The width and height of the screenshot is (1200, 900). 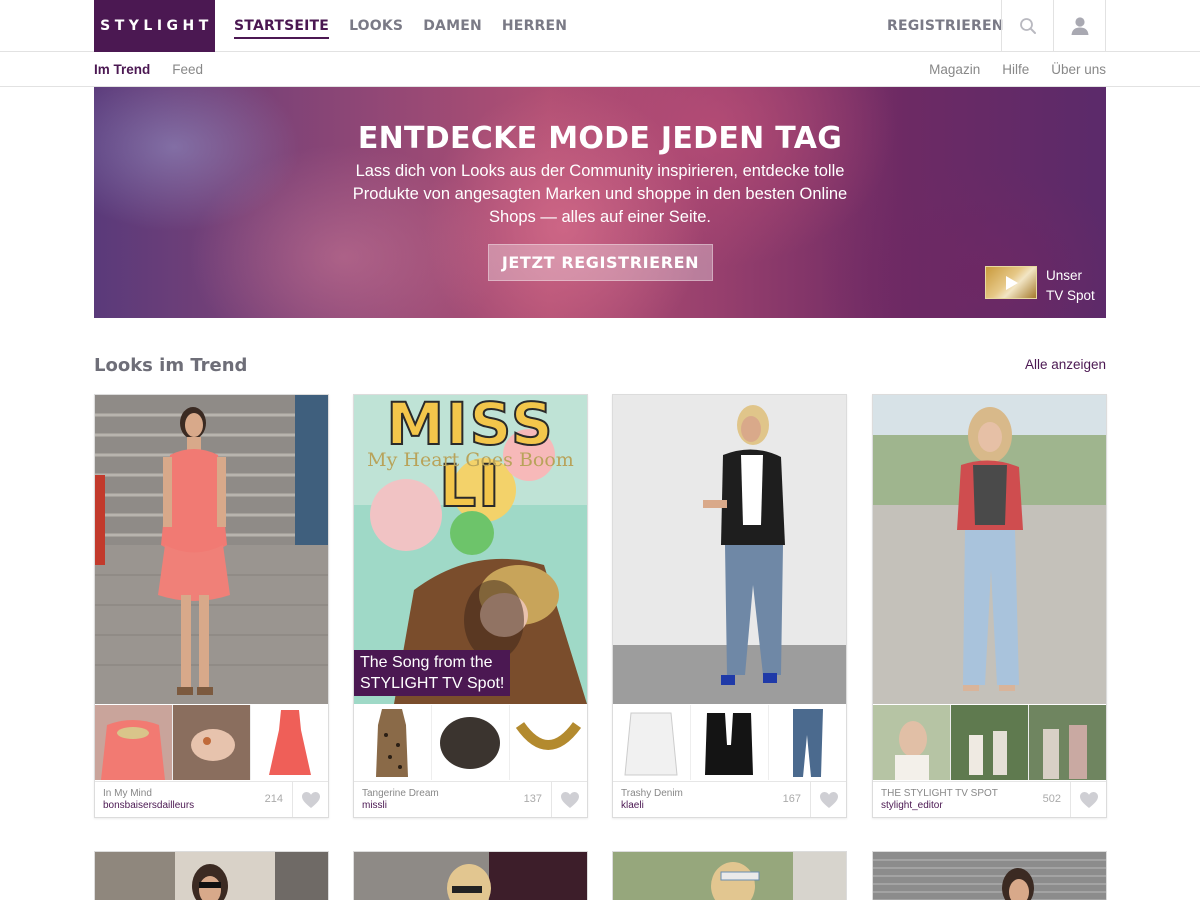 I want to click on user-icon, so click(x=1079, y=26).